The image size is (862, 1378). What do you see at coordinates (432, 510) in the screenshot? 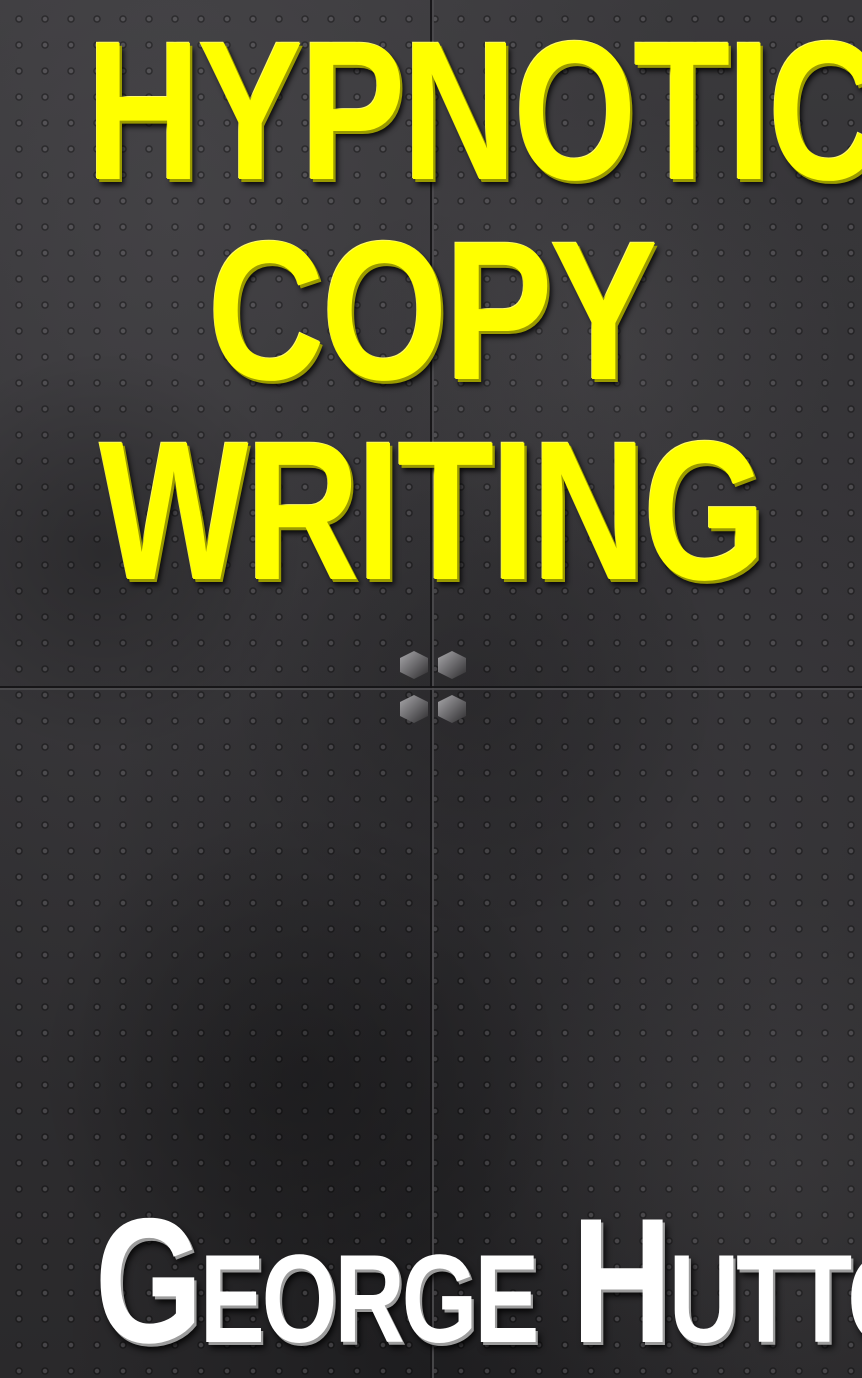
I see `title-line-3: WRITING` at bounding box center [432, 510].